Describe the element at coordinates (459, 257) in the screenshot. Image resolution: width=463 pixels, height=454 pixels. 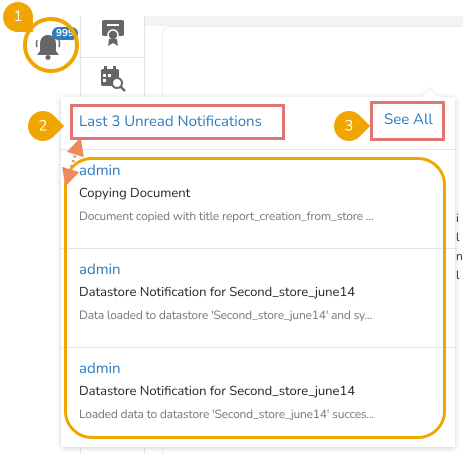
I see `text-fragment: n` at that location.